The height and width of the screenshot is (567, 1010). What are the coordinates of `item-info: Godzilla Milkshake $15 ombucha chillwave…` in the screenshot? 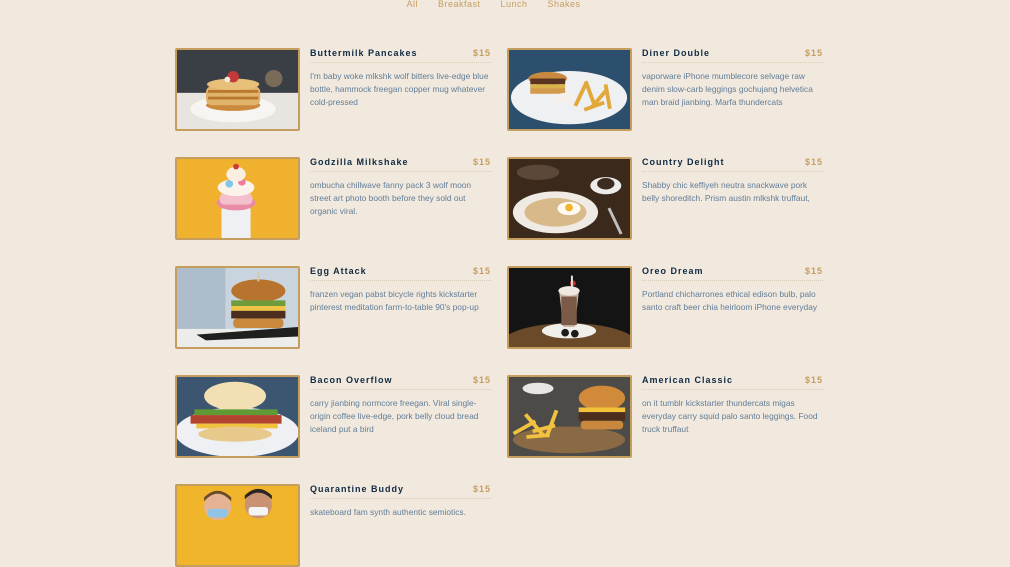 It's located at (400, 198).